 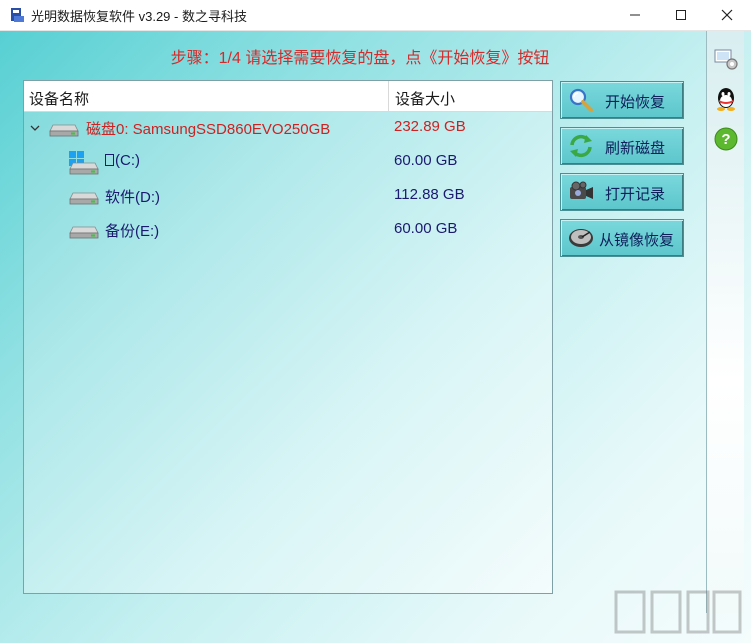 I want to click on partition-name: 备份(E:), so click(x=132, y=231).